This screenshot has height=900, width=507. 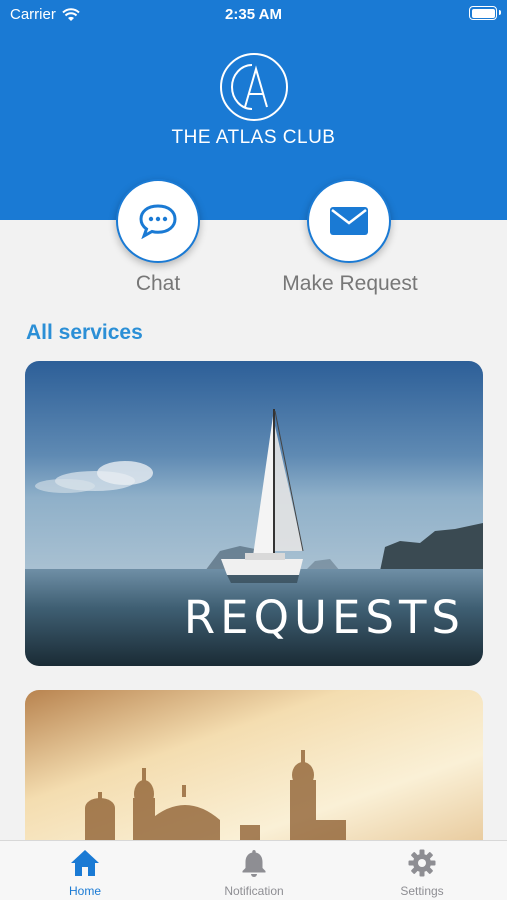 I want to click on requests-card-label: REQUESTS, so click(x=324, y=617).